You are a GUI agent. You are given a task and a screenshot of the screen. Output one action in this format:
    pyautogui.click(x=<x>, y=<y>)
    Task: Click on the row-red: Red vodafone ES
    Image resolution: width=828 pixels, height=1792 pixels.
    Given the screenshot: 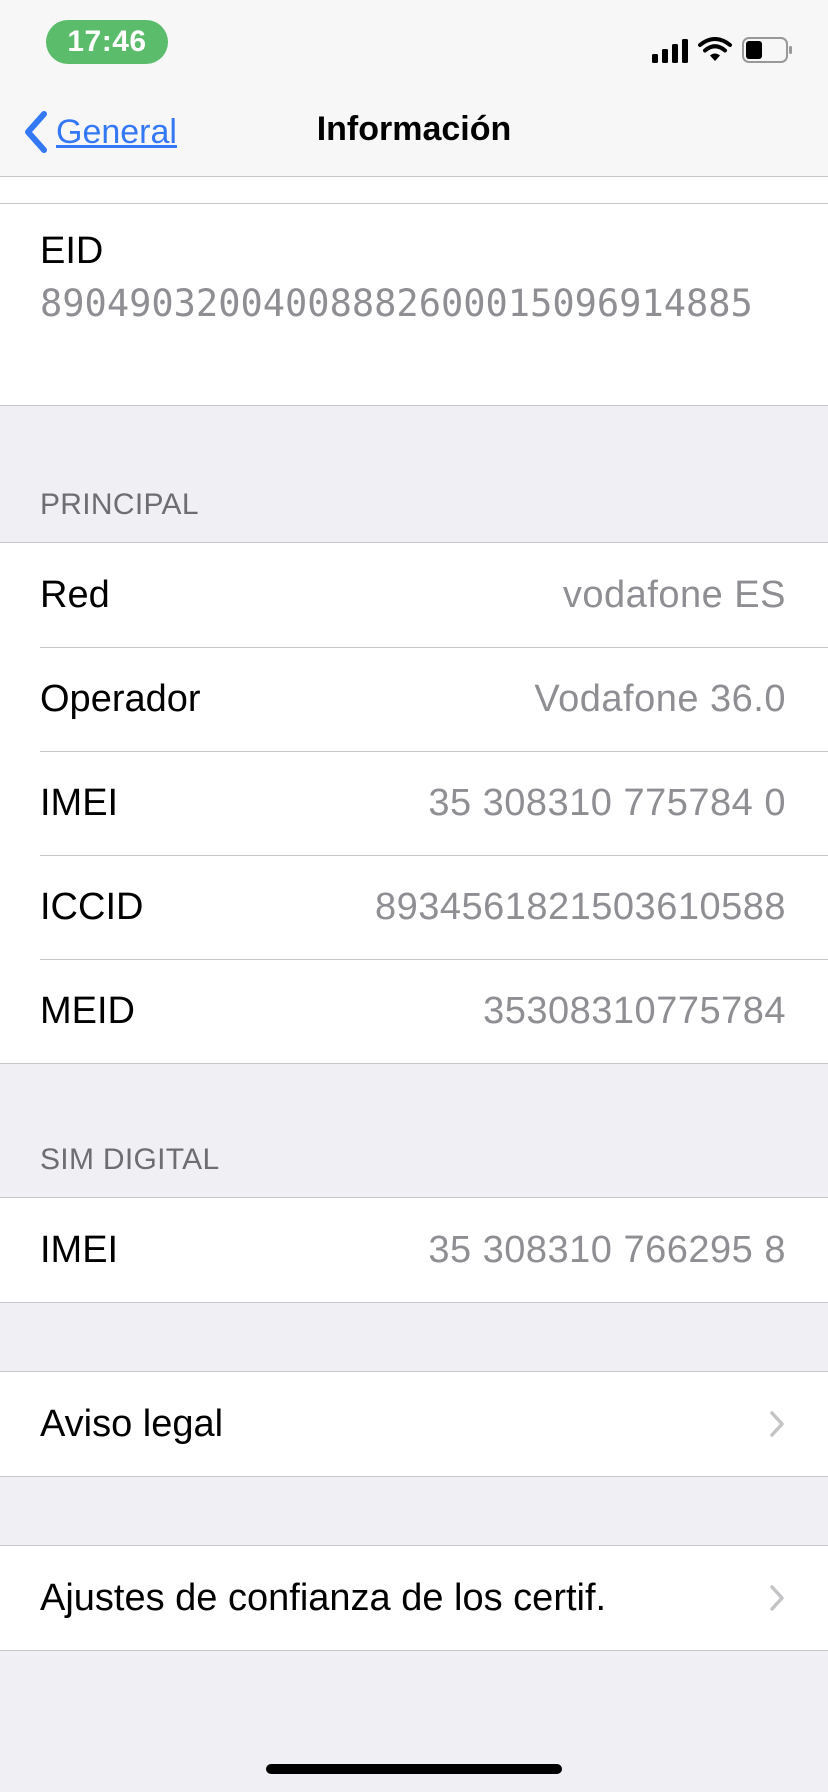 What is the action you would take?
    pyautogui.click(x=414, y=595)
    